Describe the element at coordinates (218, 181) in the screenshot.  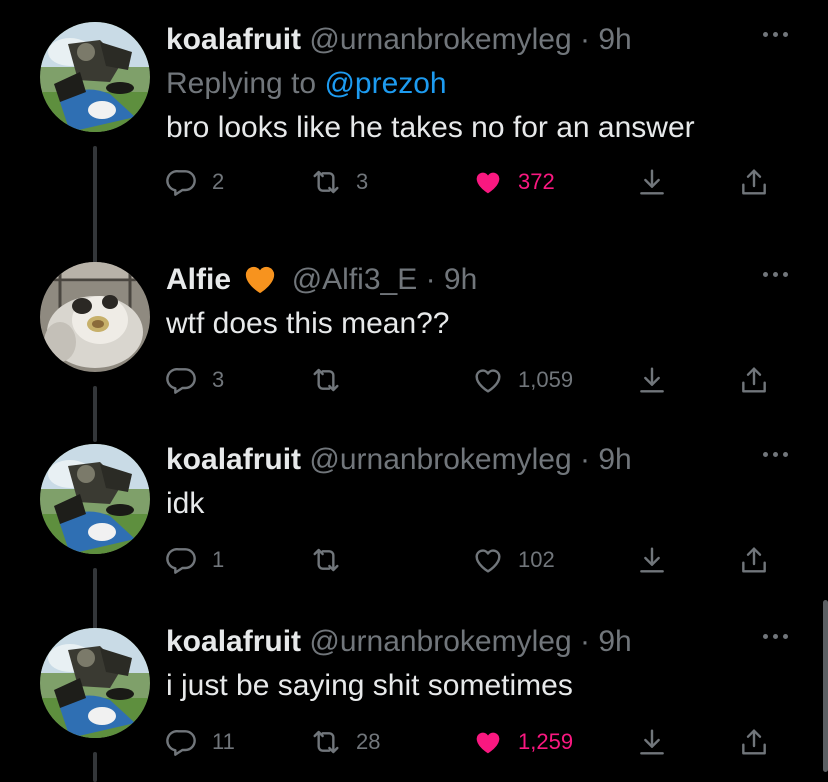
I see `reply-count: 2` at that location.